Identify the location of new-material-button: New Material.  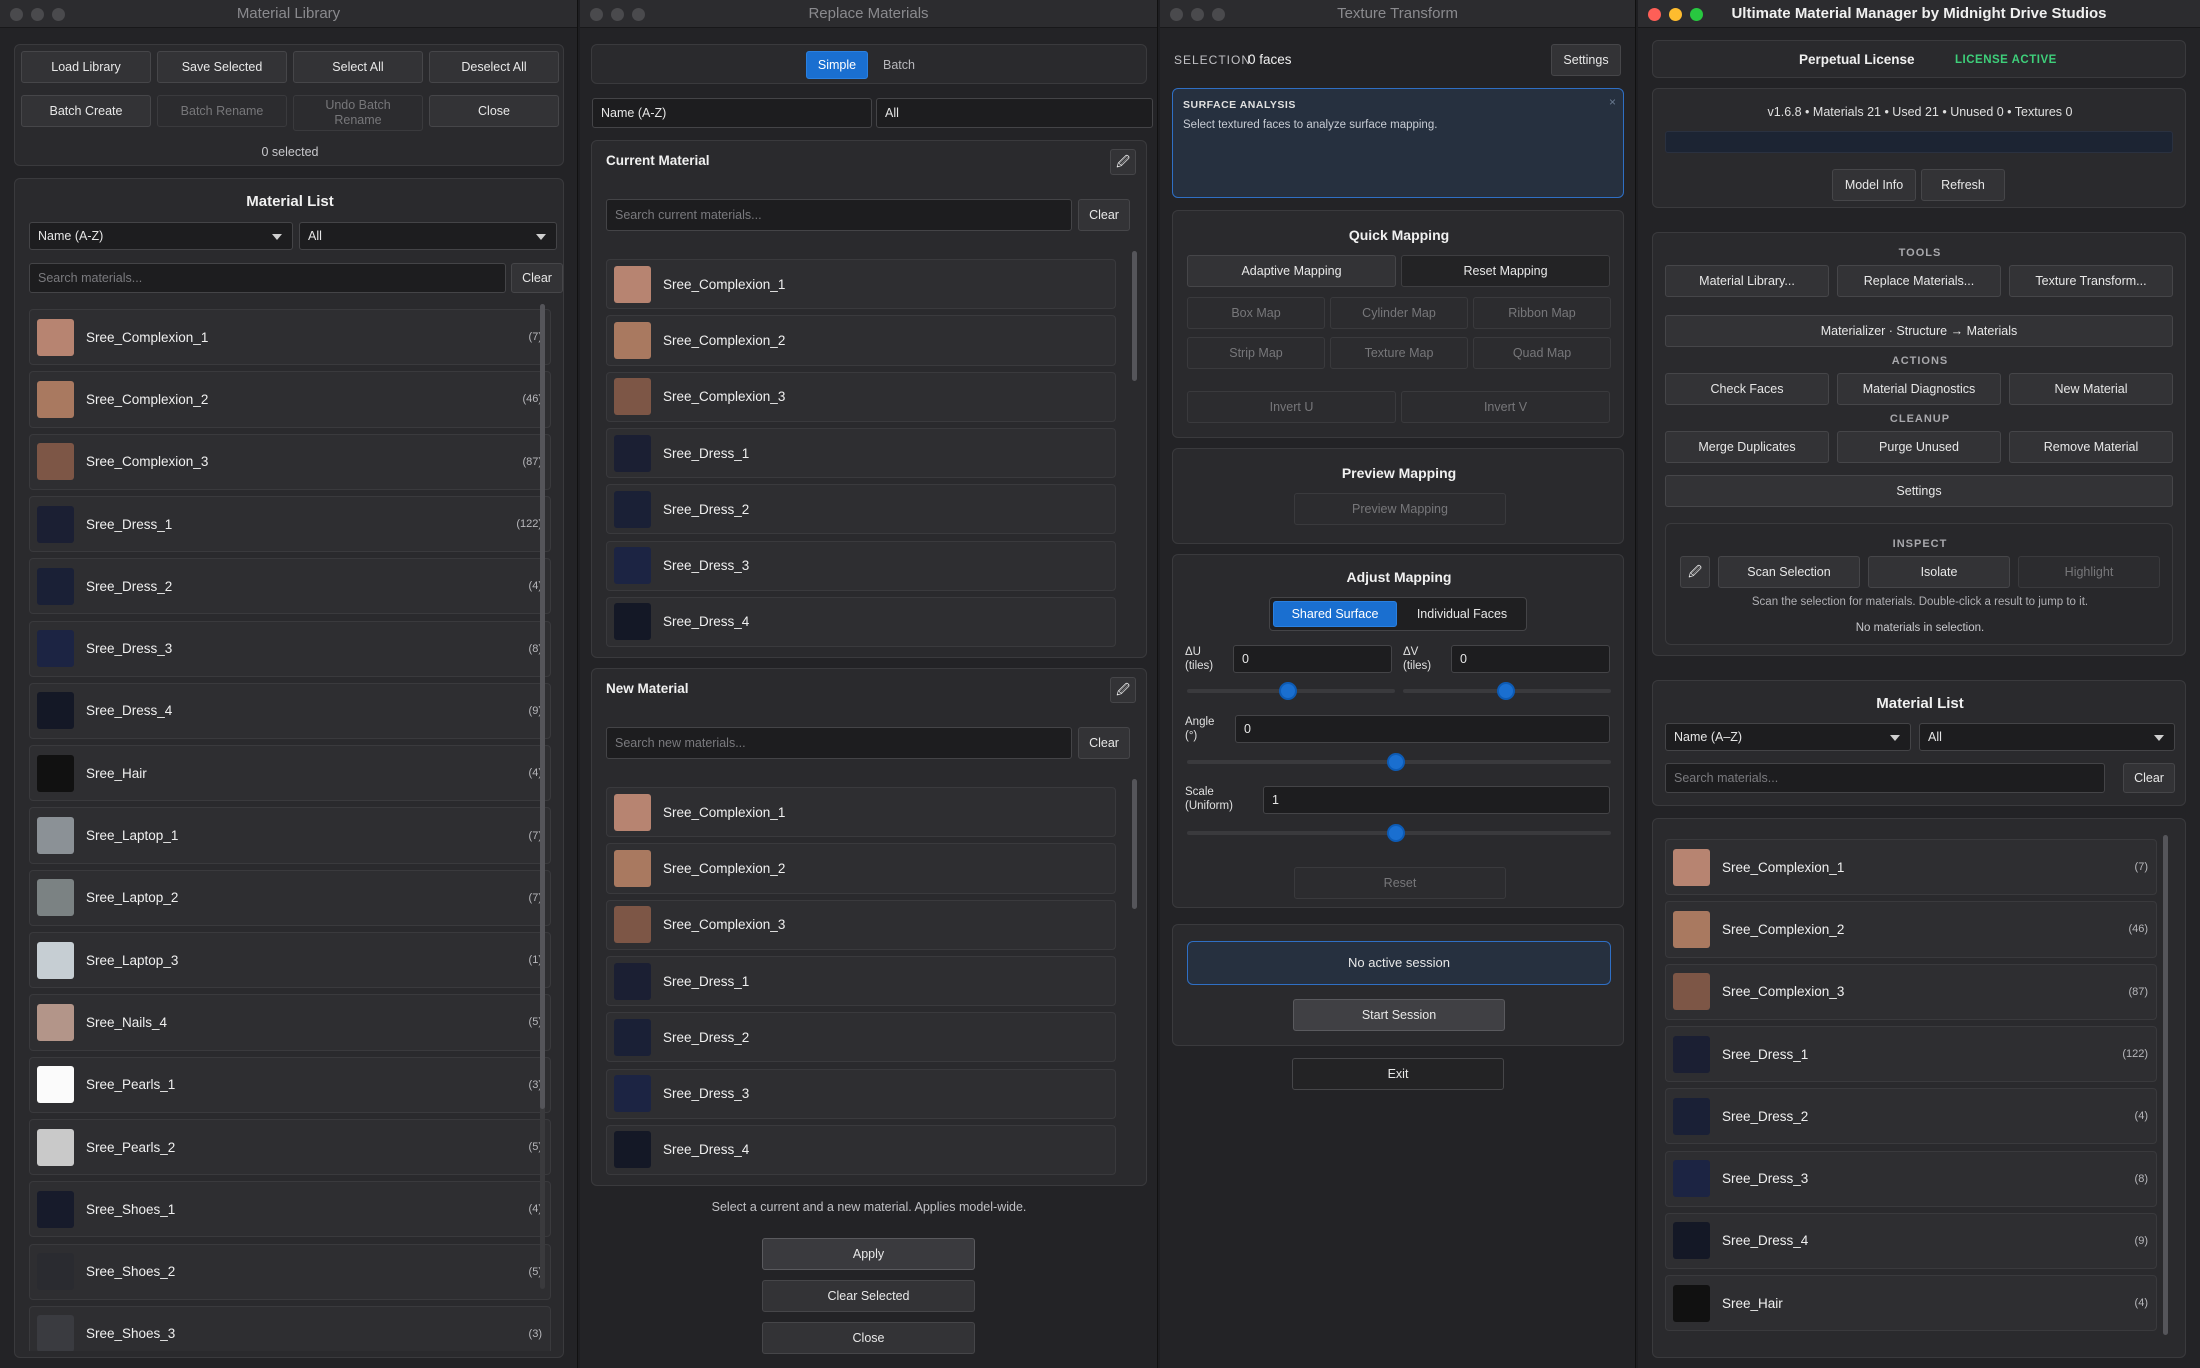
(2091, 389).